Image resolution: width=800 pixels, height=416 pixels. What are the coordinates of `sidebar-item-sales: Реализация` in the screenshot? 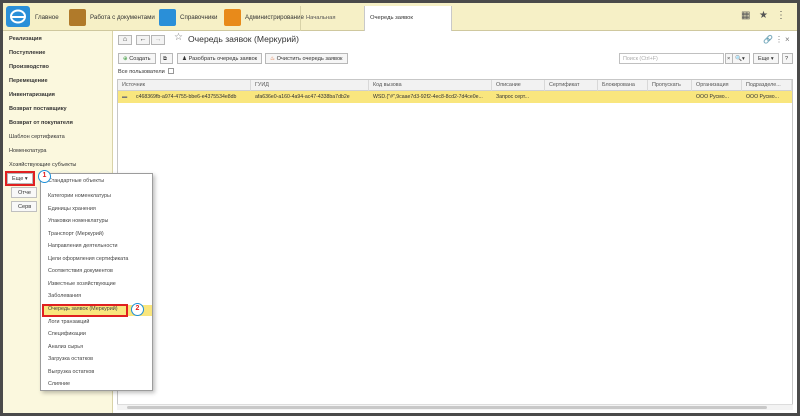 It's located at (25, 39).